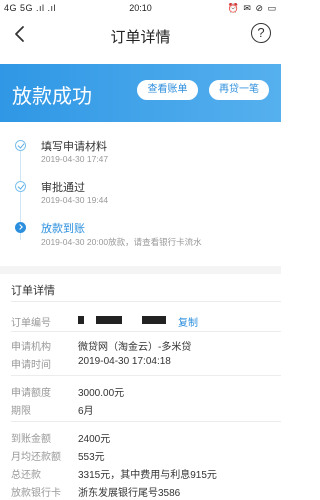  What do you see at coordinates (31, 347) in the screenshot?
I see `detail-label: 申请机构` at bounding box center [31, 347].